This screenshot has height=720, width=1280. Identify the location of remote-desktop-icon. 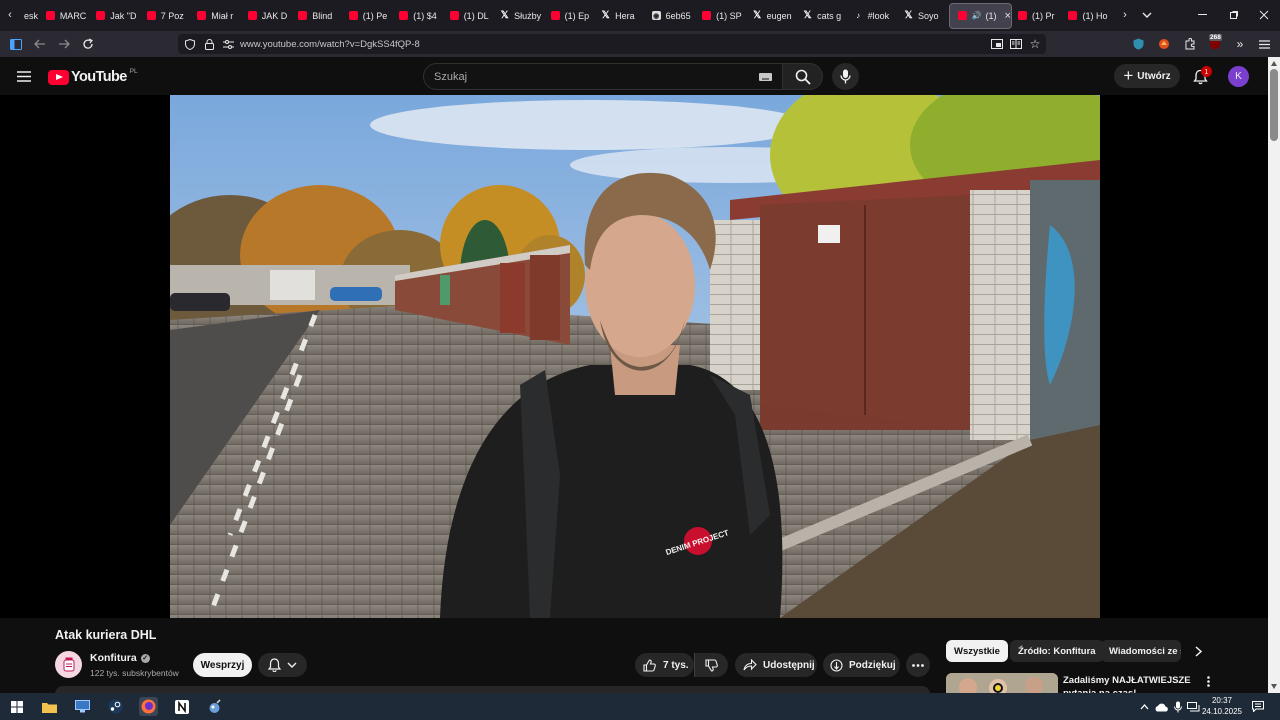
(82, 706).